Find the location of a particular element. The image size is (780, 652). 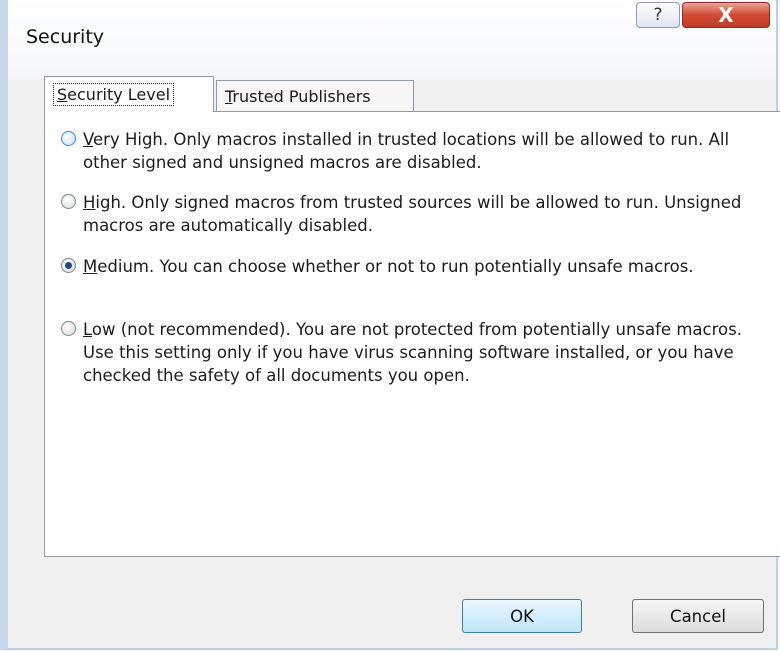

tab-label: Security Level is located at coordinates (114, 94).